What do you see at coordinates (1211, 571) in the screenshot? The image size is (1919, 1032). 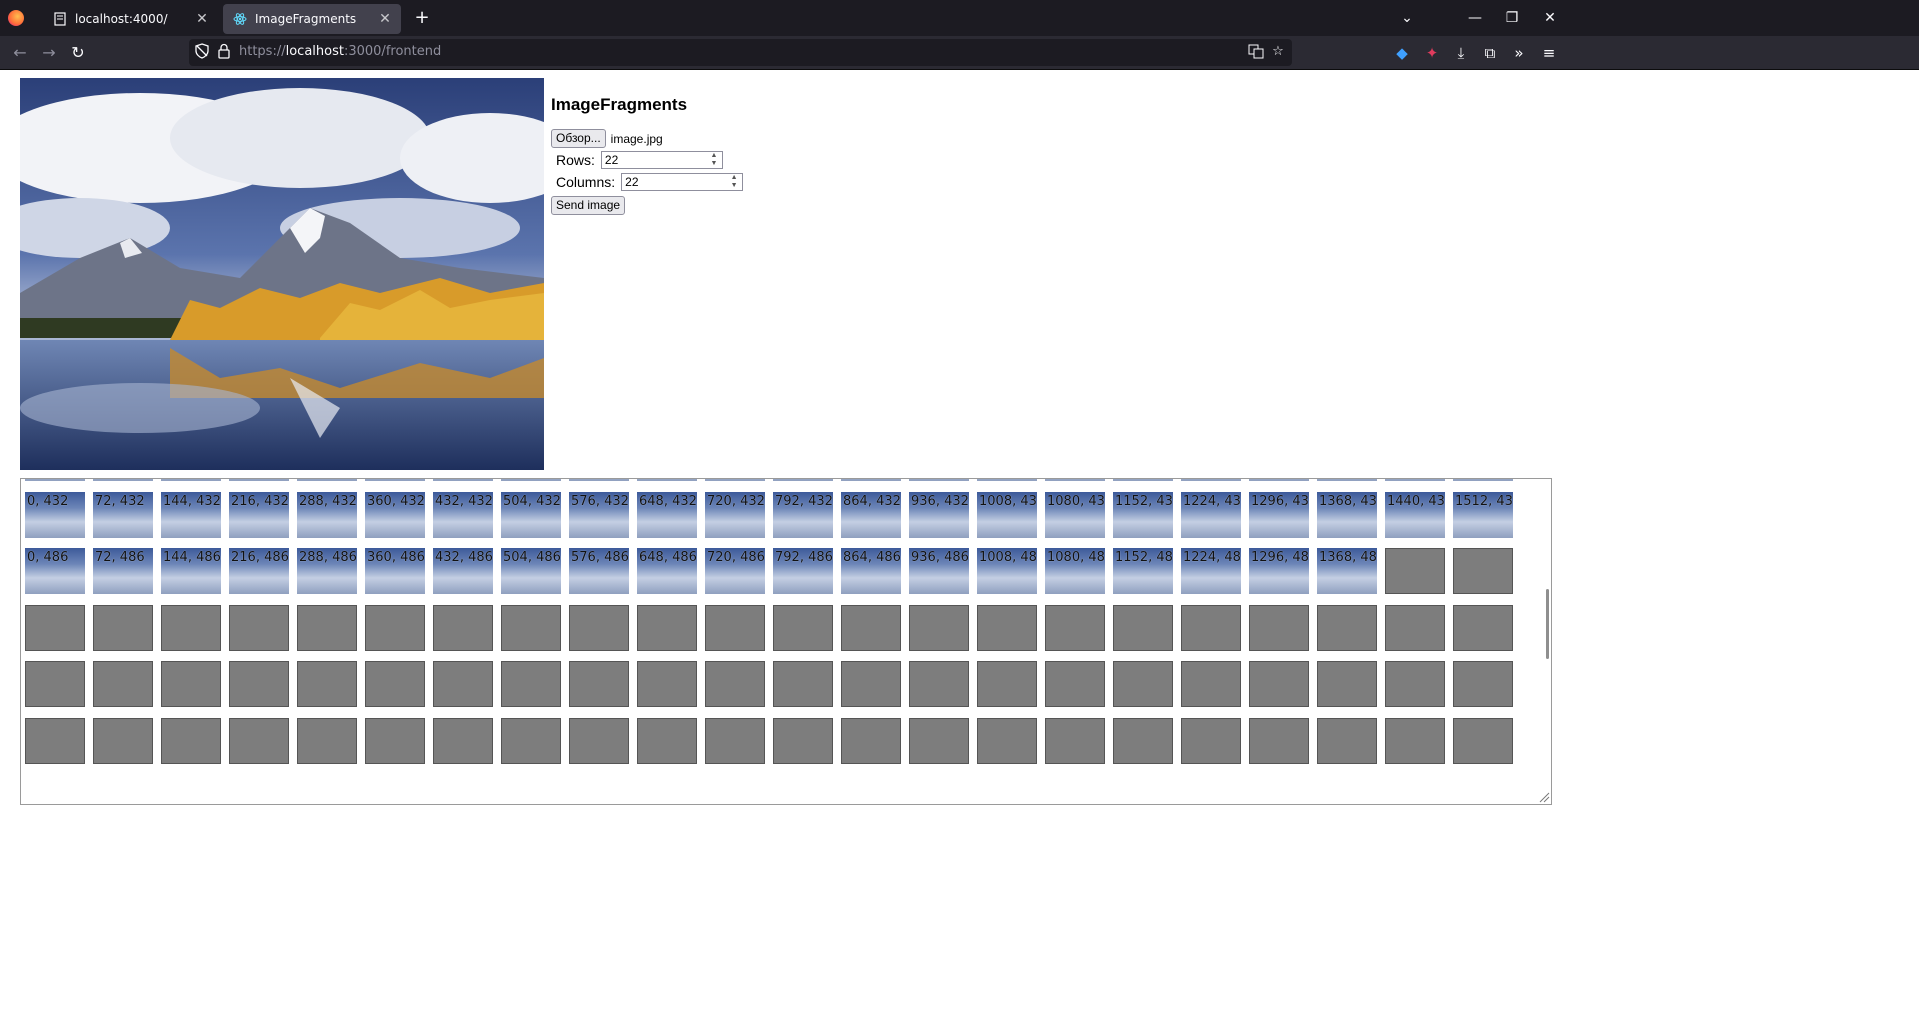 I see `fragment-tile: 1224, 48` at bounding box center [1211, 571].